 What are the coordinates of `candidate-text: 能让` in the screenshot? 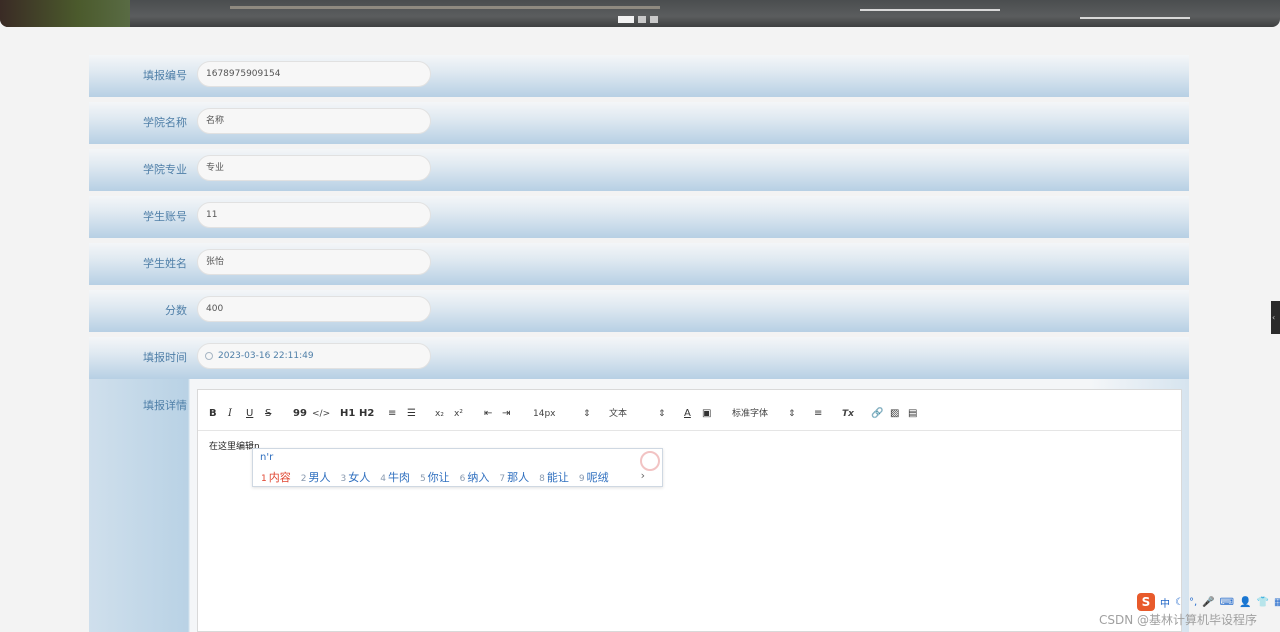 It's located at (557, 477).